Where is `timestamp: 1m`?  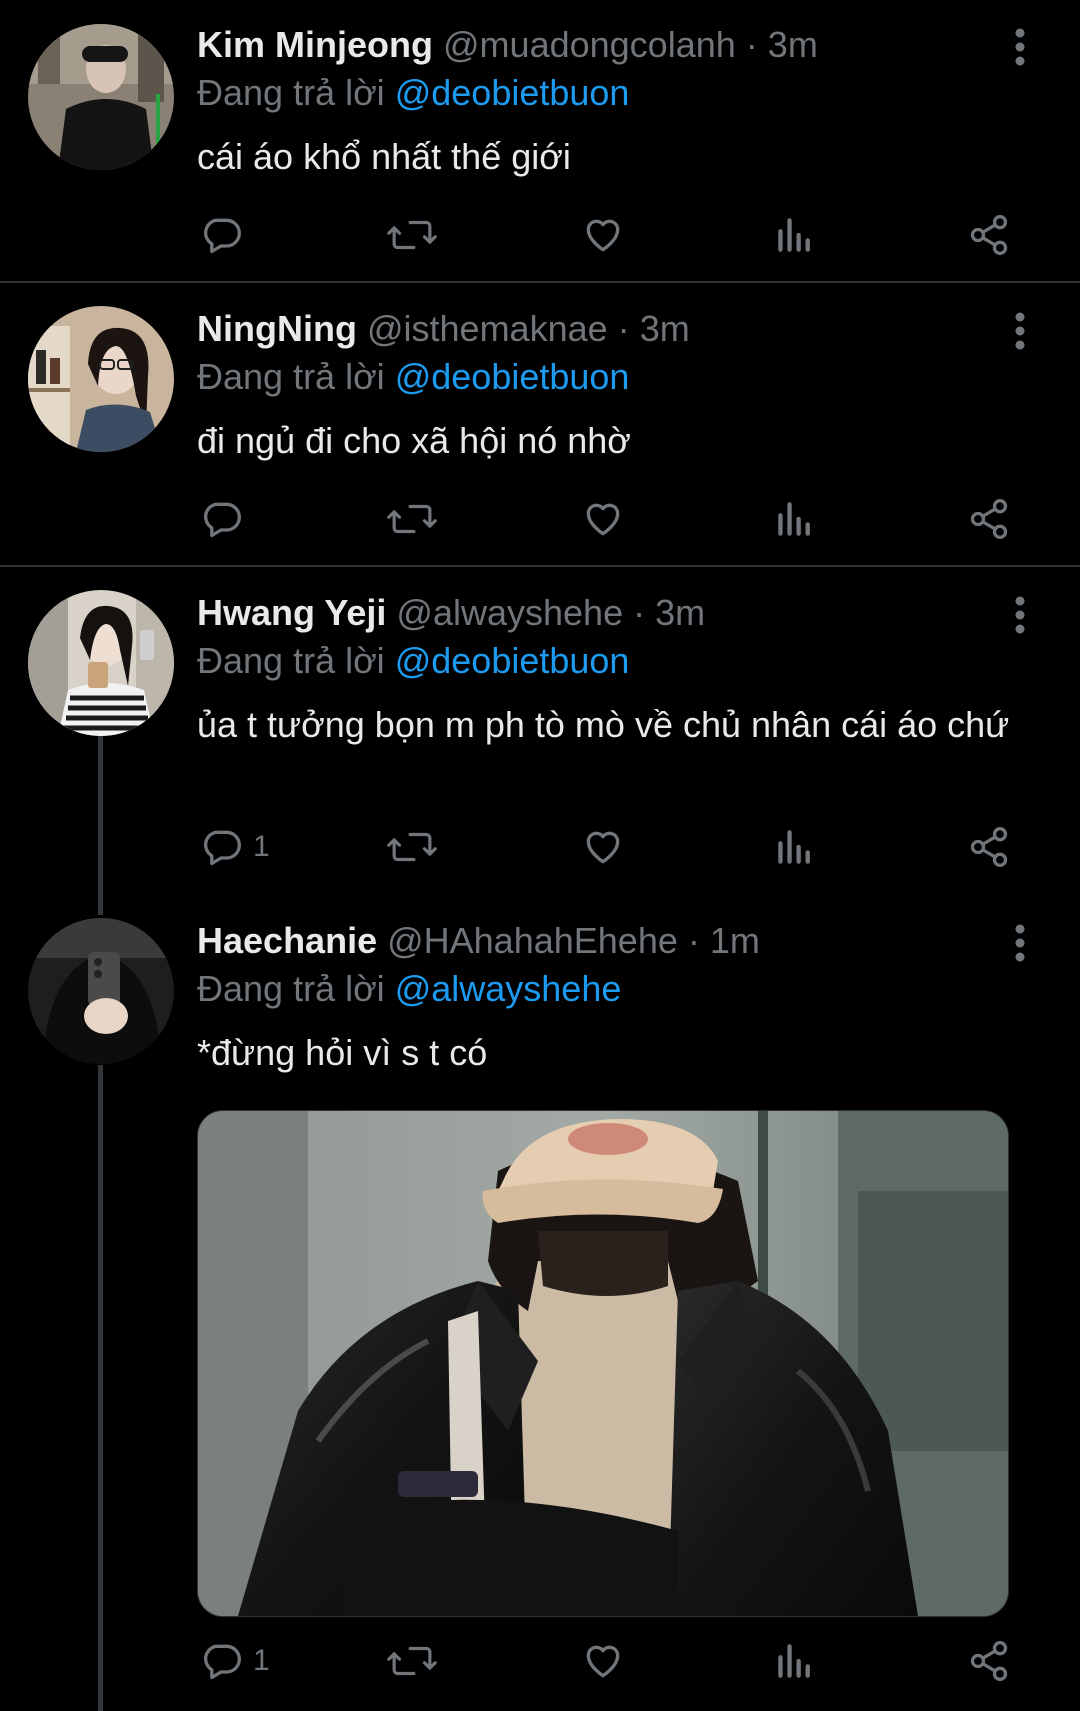 timestamp: 1m is located at coordinates (735, 940).